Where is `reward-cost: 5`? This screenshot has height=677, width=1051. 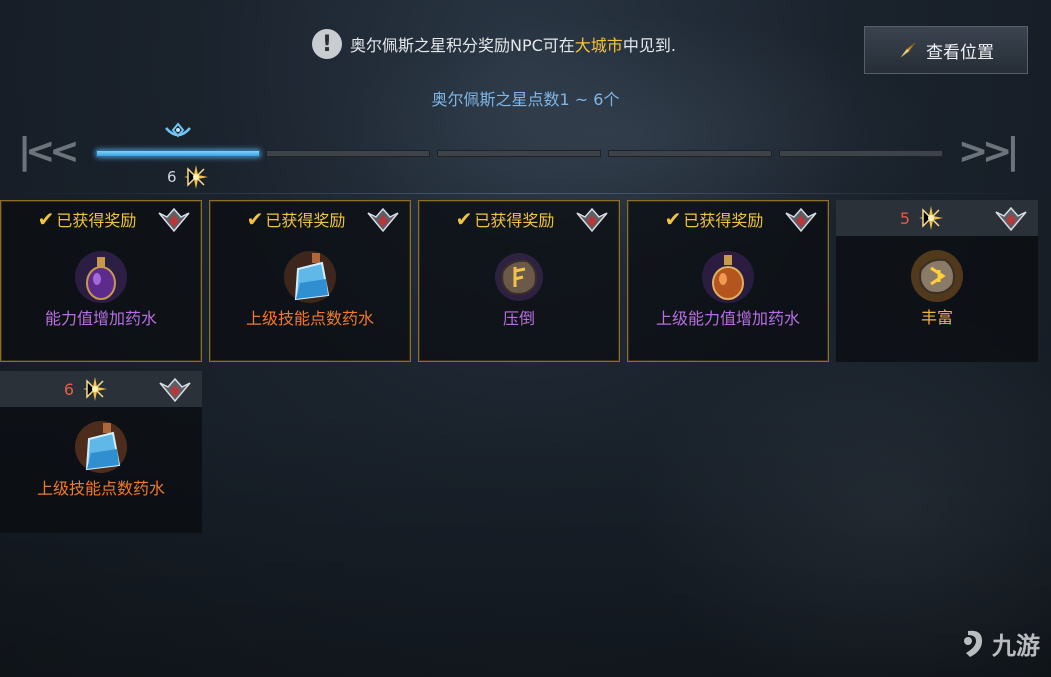 reward-cost: 5 is located at coordinates (922, 218).